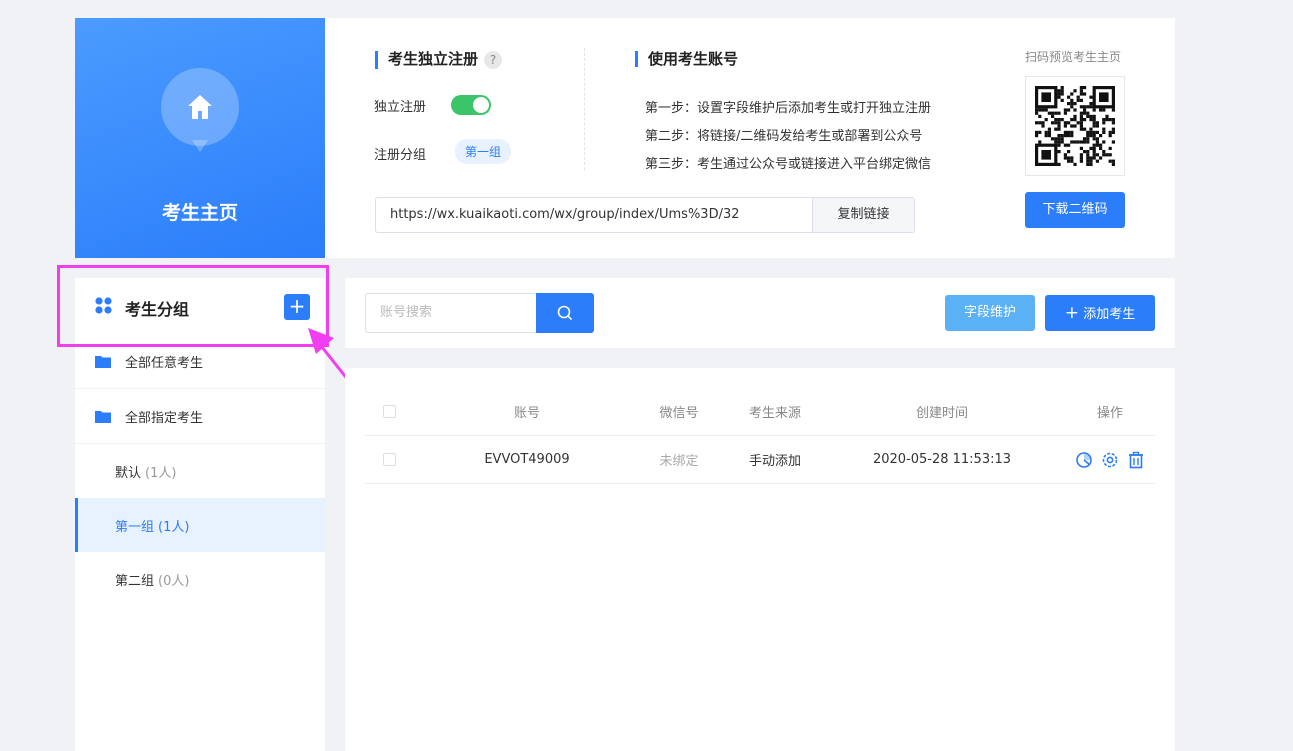 The image size is (1293, 751). I want to click on qr-code-icon, so click(1075, 126).